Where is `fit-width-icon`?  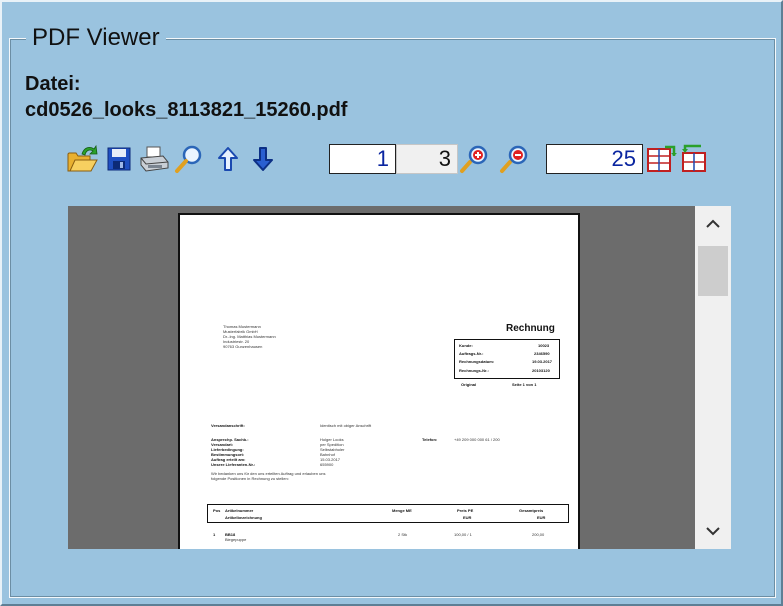 fit-width-icon is located at coordinates (661, 159).